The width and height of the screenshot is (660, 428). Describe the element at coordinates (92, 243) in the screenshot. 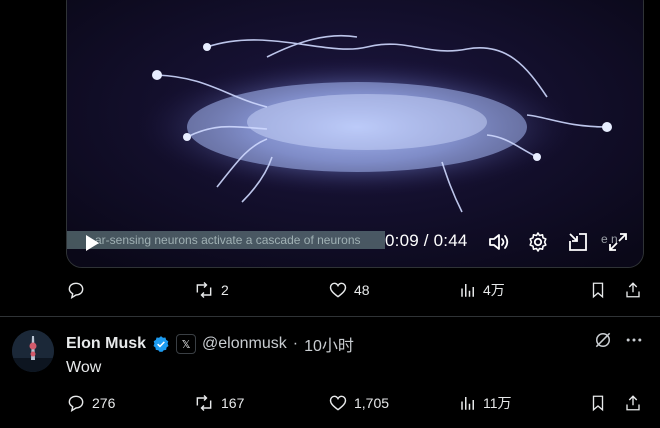

I see `play-icon` at that location.